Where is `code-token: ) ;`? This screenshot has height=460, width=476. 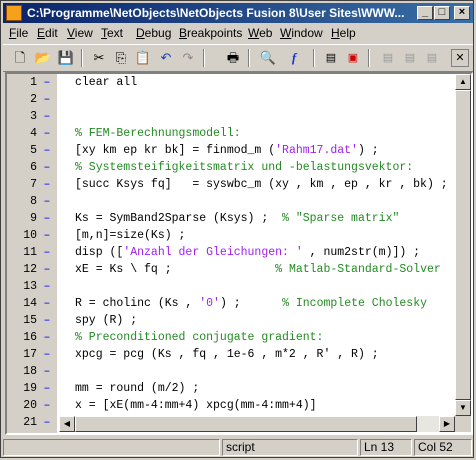 code-token: ) ; is located at coordinates (251, 303).